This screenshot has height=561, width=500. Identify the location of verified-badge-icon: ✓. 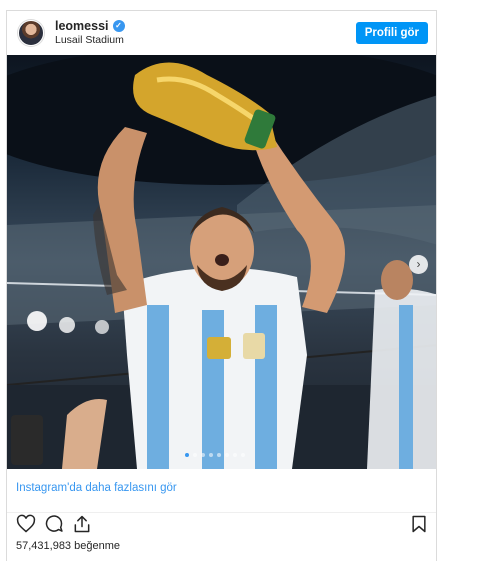
(118, 26).